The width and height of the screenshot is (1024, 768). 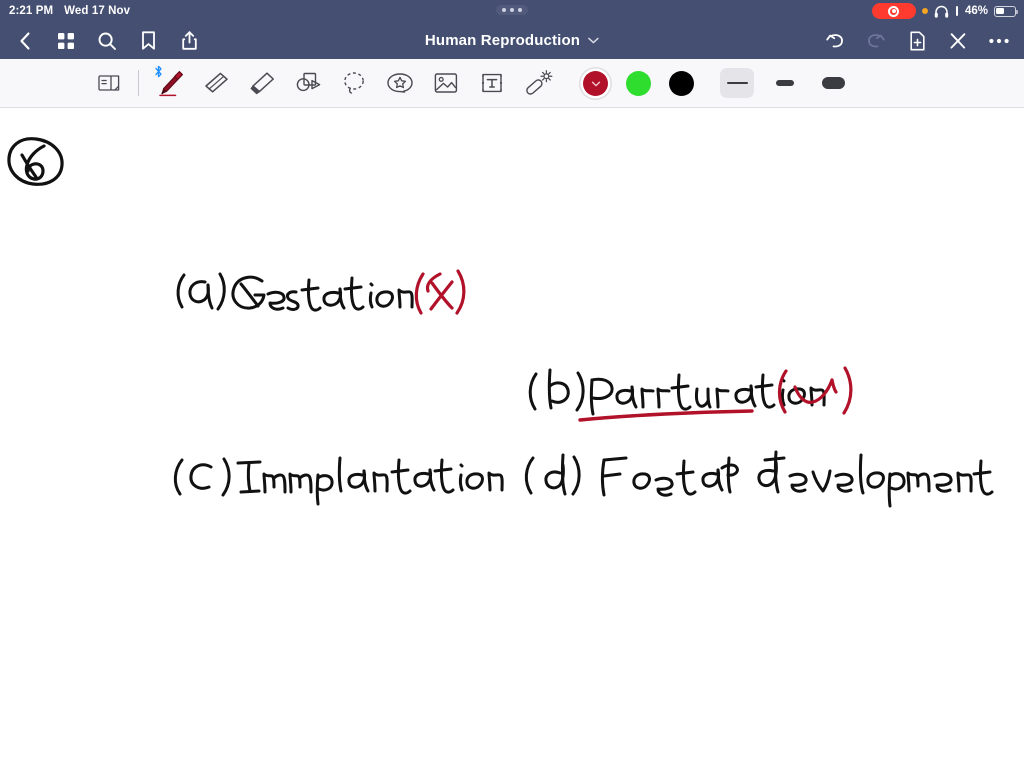 I want to click on thick-line-icon, so click(x=833, y=83).